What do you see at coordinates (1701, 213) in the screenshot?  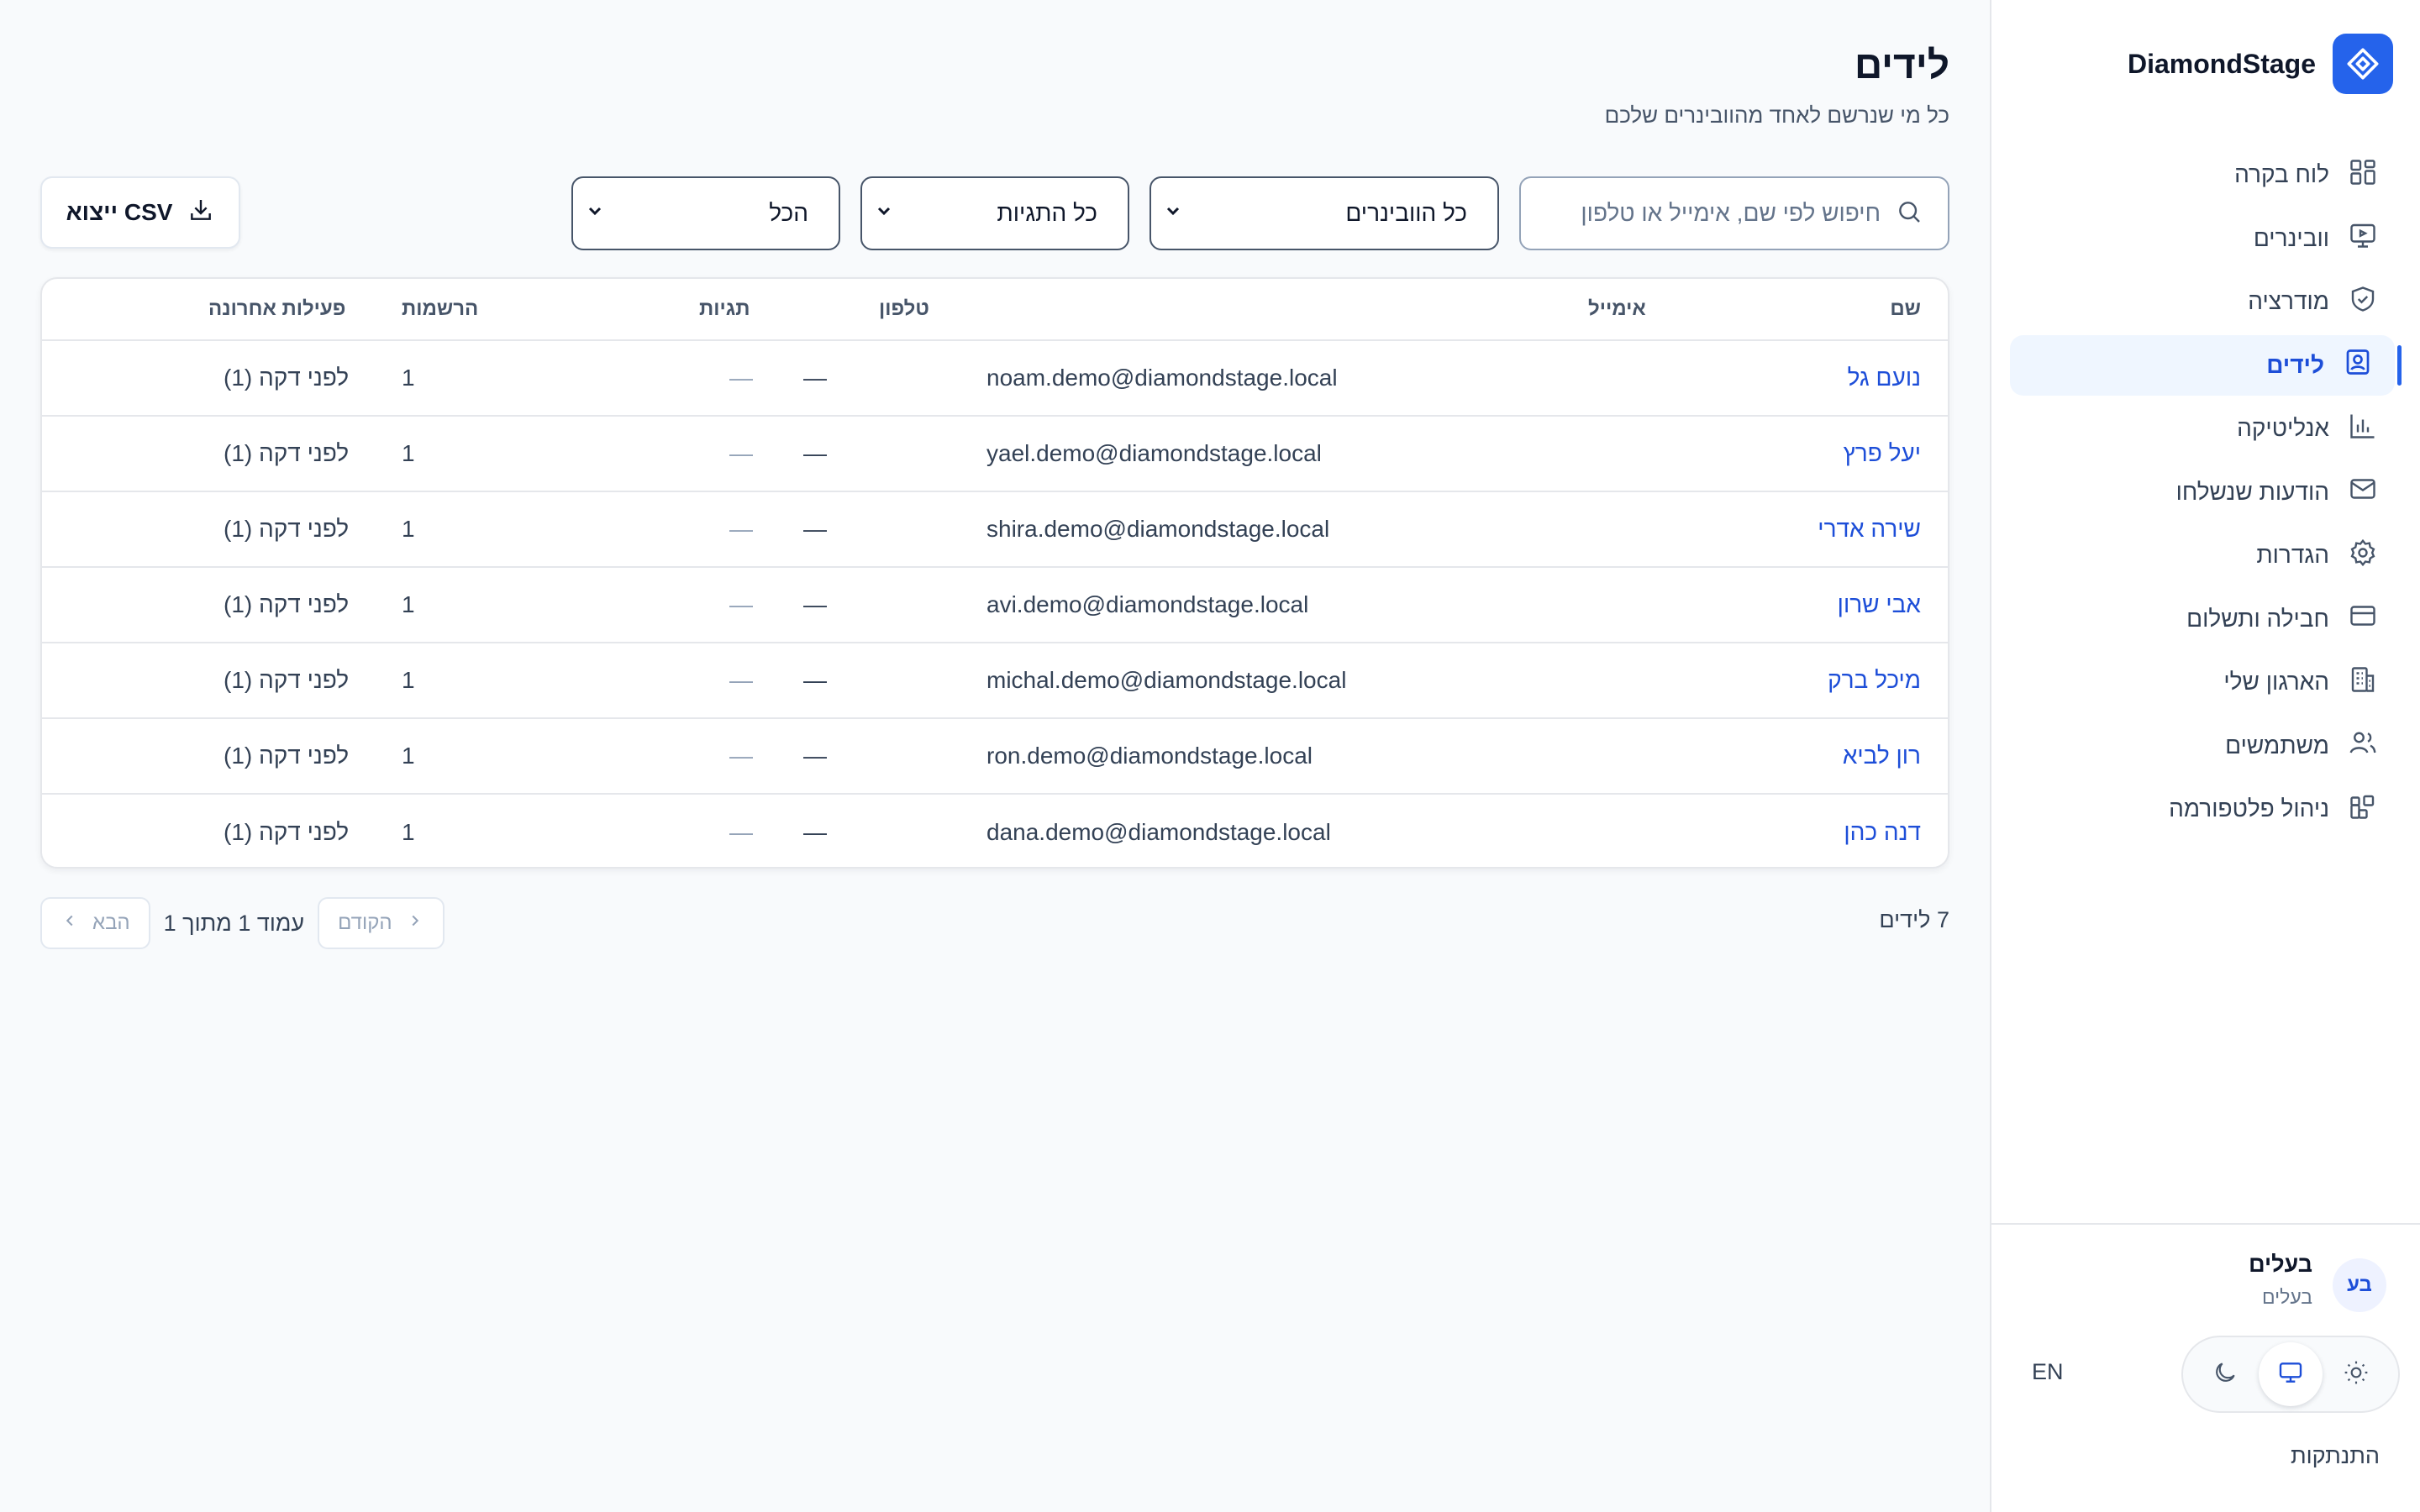 I see `search-input` at bounding box center [1701, 213].